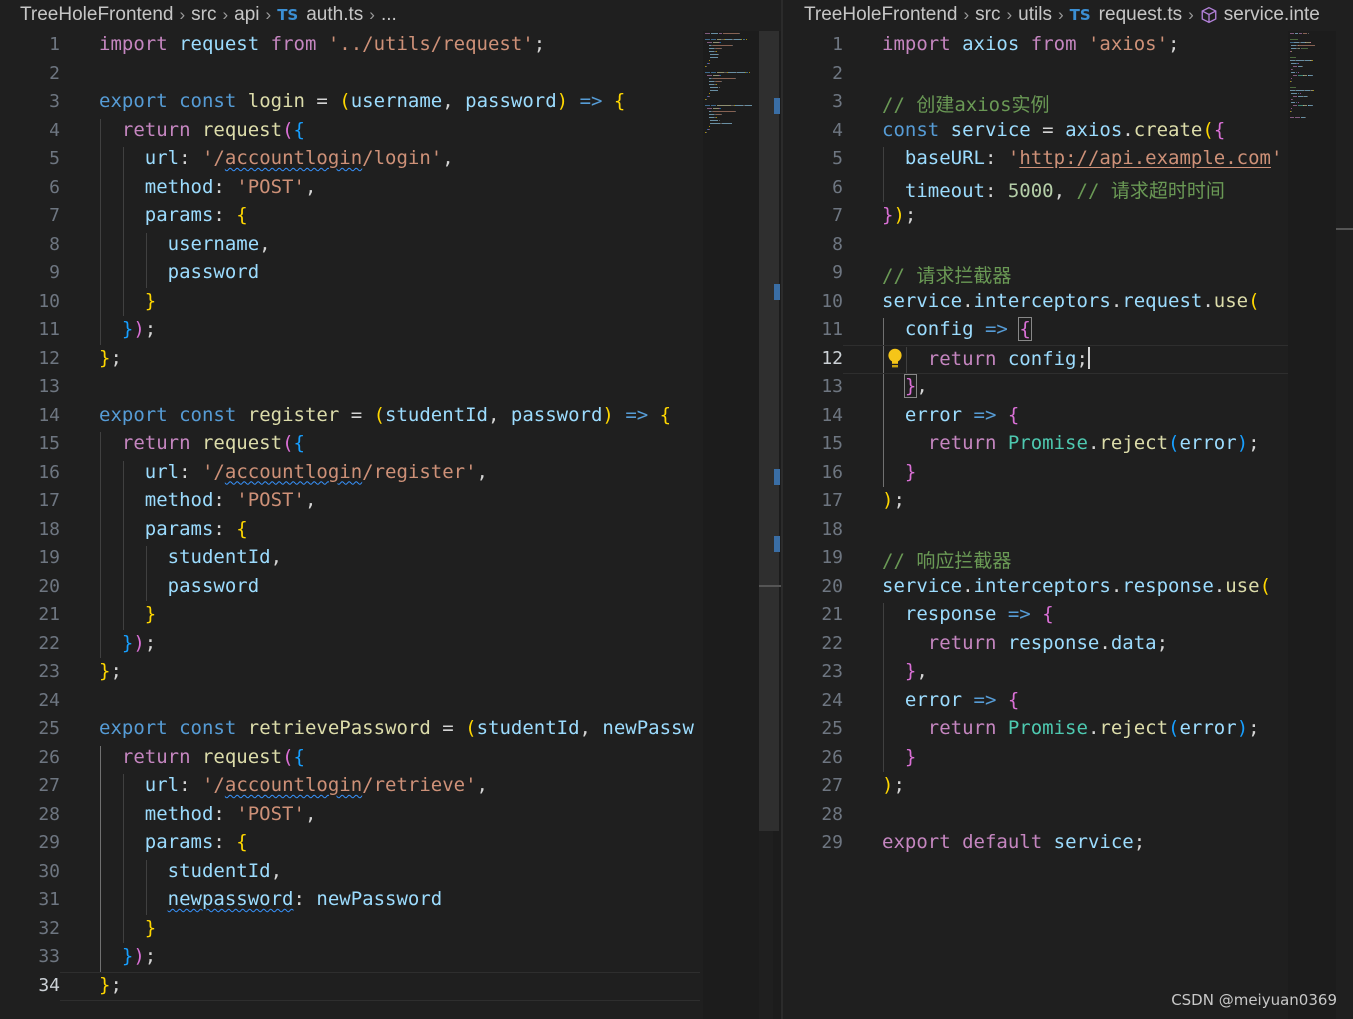 This screenshot has height=1019, width=1353. Describe the element at coordinates (185, 244) in the screenshot. I see `code-text: username,` at that location.